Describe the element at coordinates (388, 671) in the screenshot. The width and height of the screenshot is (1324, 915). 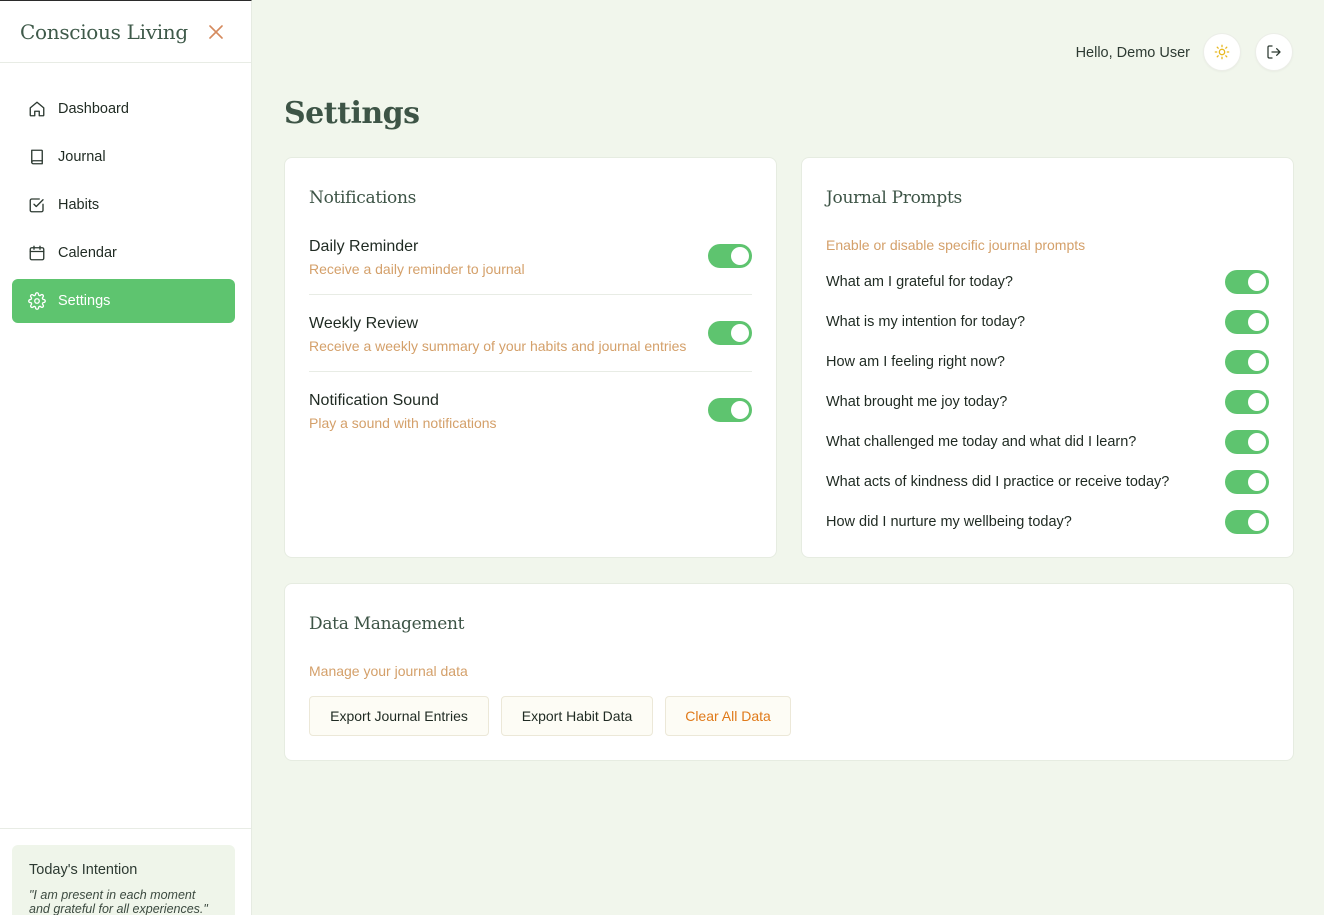
I see `data-management-subtitle: Manage your journal data` at that location.